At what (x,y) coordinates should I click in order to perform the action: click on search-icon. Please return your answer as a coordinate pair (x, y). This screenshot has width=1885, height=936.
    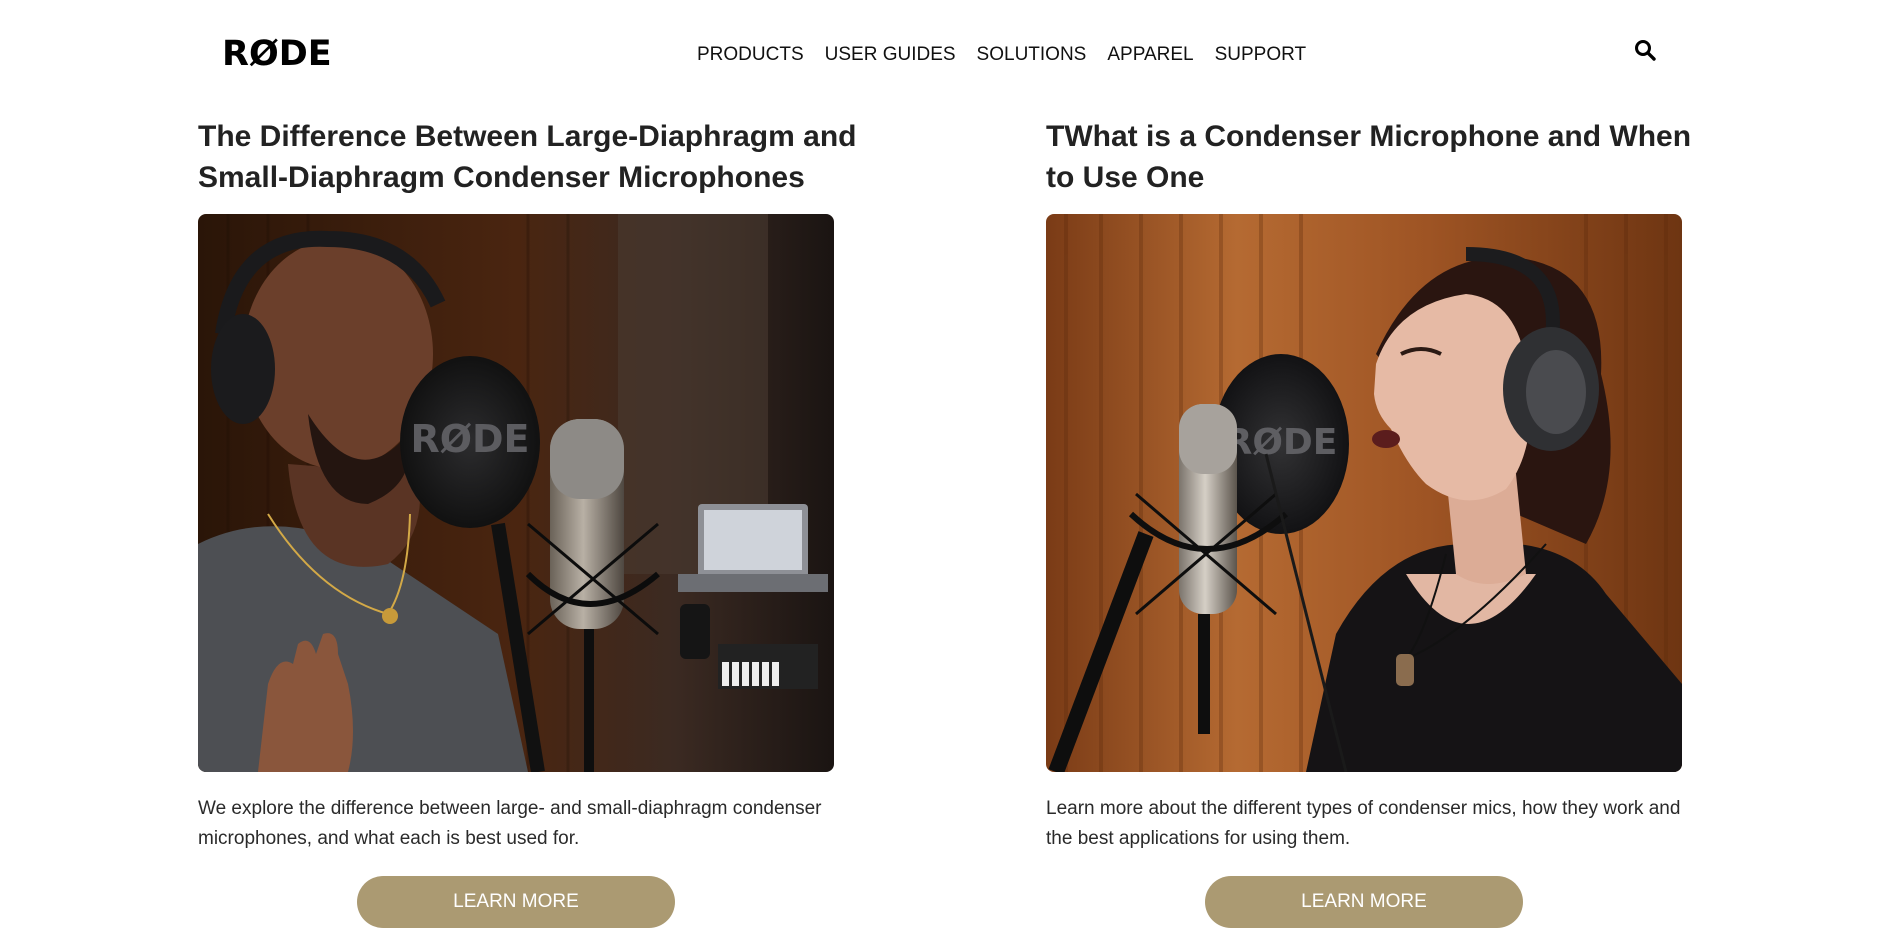
    Looking at the image, I should click on (1645, 50).